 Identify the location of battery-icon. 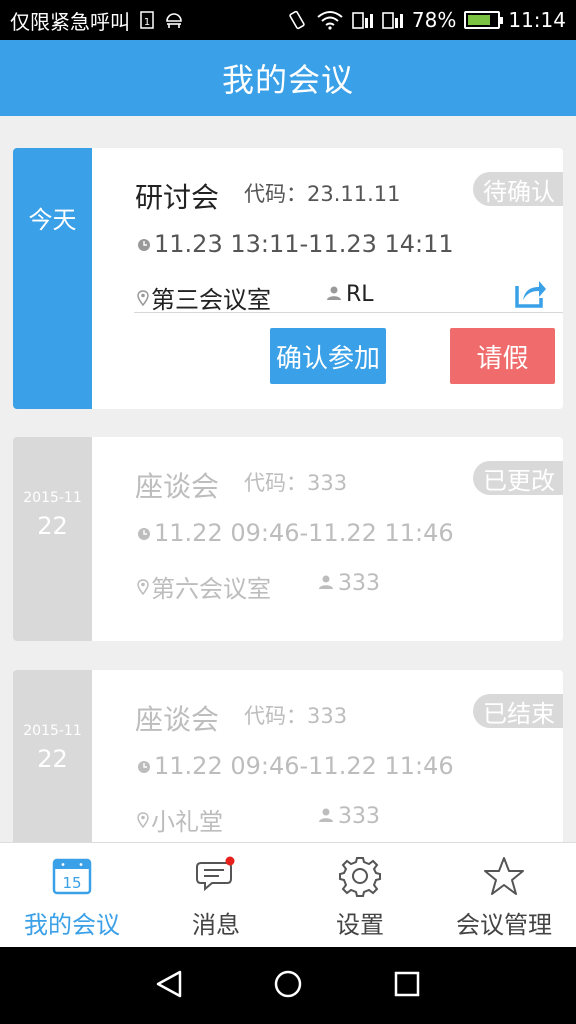
(484, 20).